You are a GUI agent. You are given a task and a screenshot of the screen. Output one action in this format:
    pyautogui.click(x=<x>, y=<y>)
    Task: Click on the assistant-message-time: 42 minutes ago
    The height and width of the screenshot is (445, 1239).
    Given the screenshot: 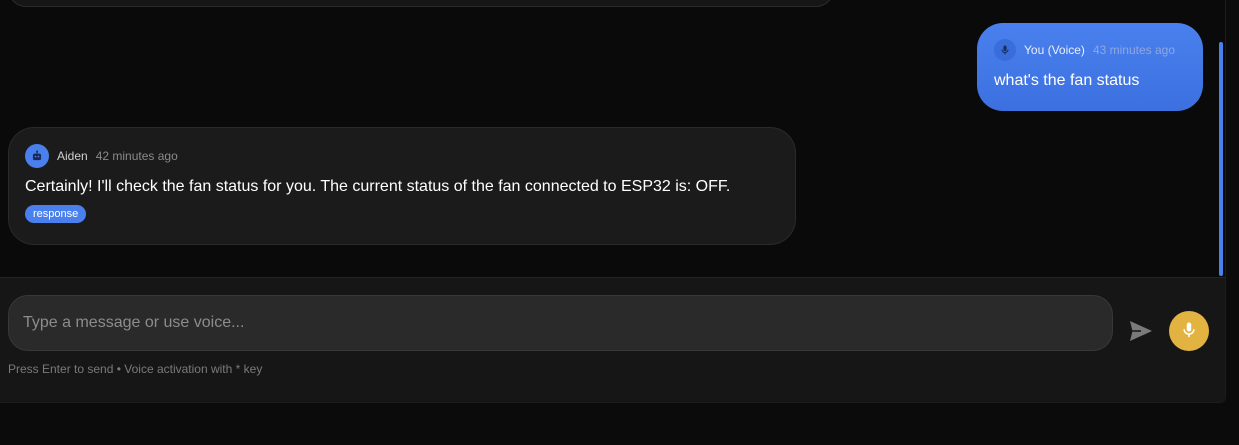 What is the action you would take?
    pyautogui.click(x=136, y=156)
    